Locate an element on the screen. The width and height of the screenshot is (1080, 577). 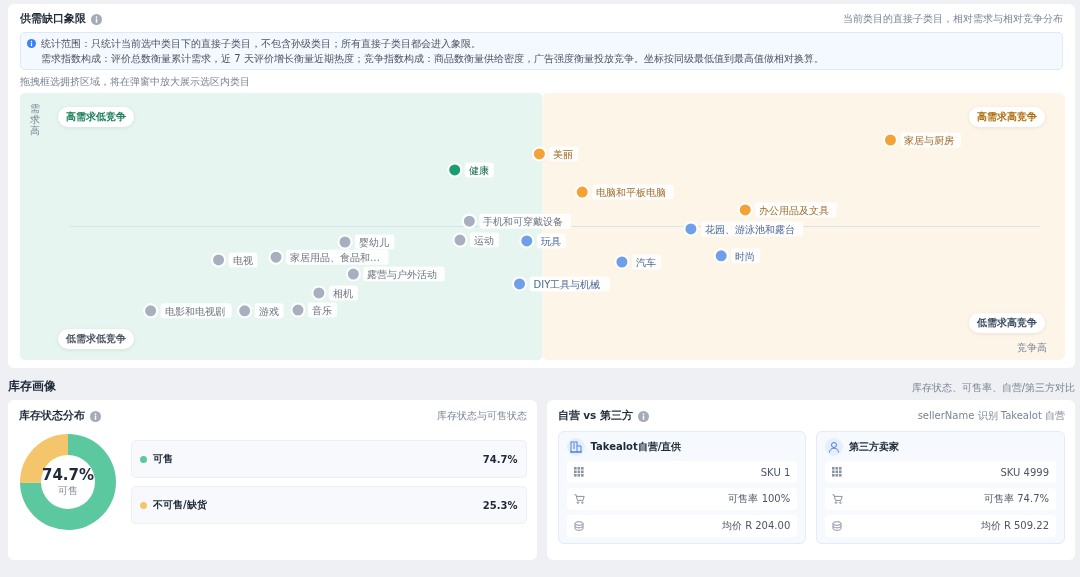
person-icon is located at coordinates (834, 447).